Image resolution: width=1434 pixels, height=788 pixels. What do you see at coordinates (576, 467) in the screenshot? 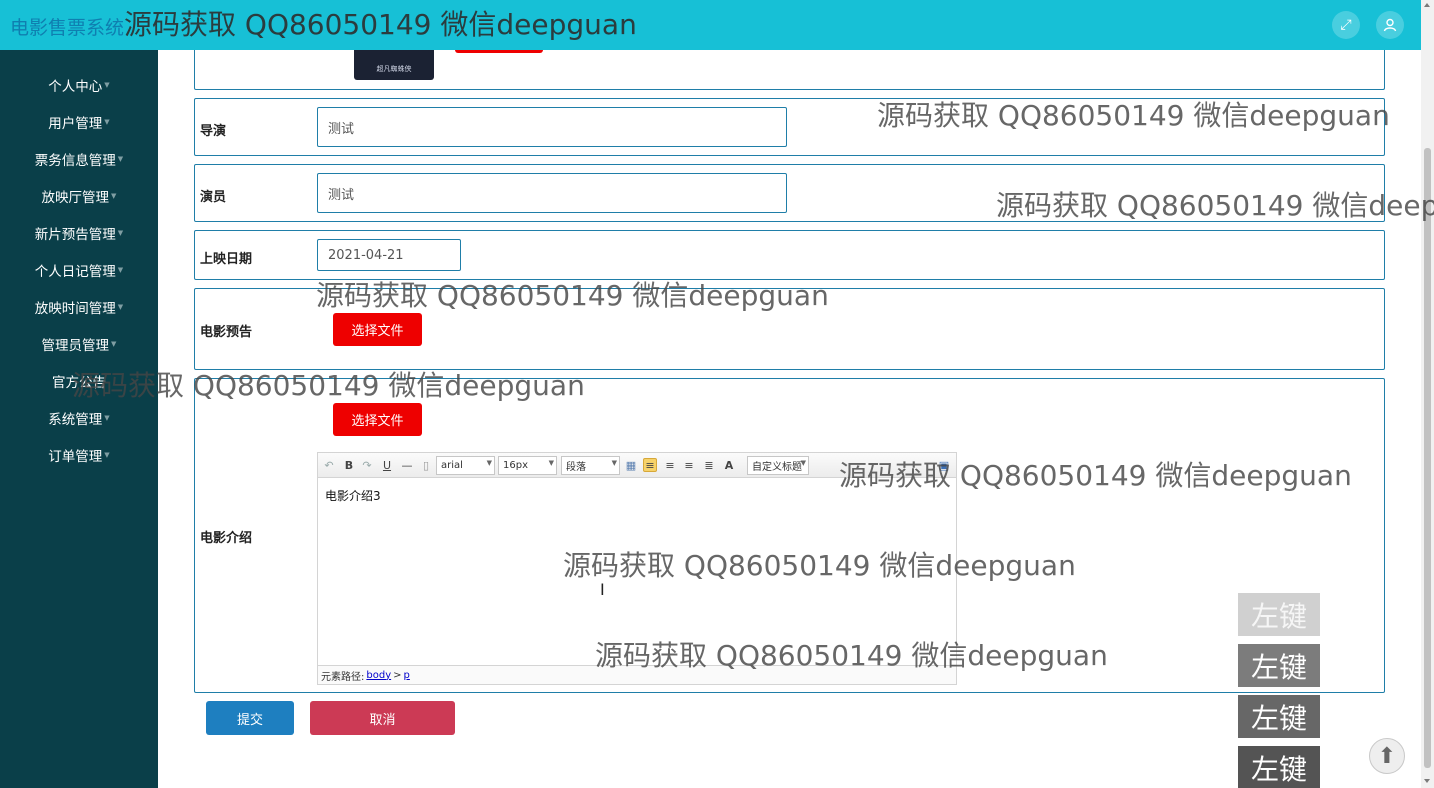
I see `paragraph-value: 段落` at bounding box center [576, 467].